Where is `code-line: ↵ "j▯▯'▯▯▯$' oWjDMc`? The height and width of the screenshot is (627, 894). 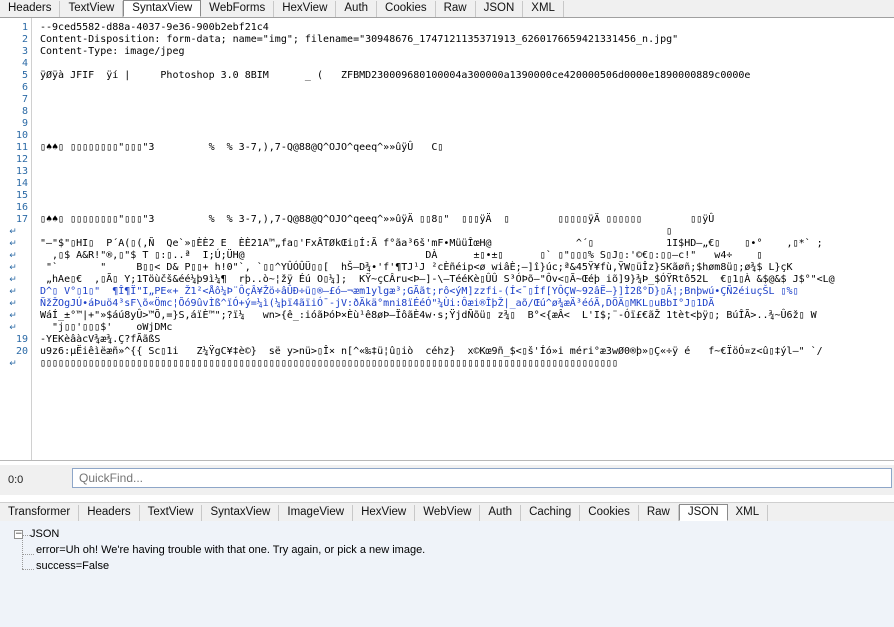
code-line: ↵ "j▯▯'▯▯▯$' oWjDMc is located at coordinates (447, 328).